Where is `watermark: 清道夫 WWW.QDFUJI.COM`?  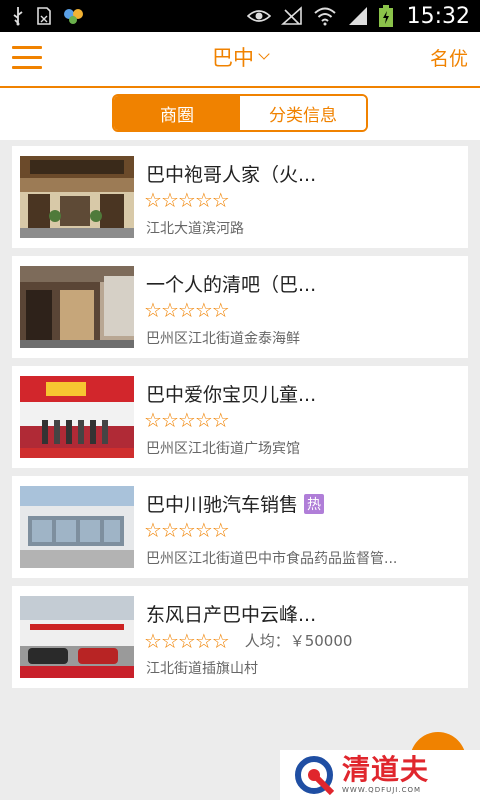
watermark: 清道夫 WWW.QDFUJI.COM is located at coordinates (380, 775).